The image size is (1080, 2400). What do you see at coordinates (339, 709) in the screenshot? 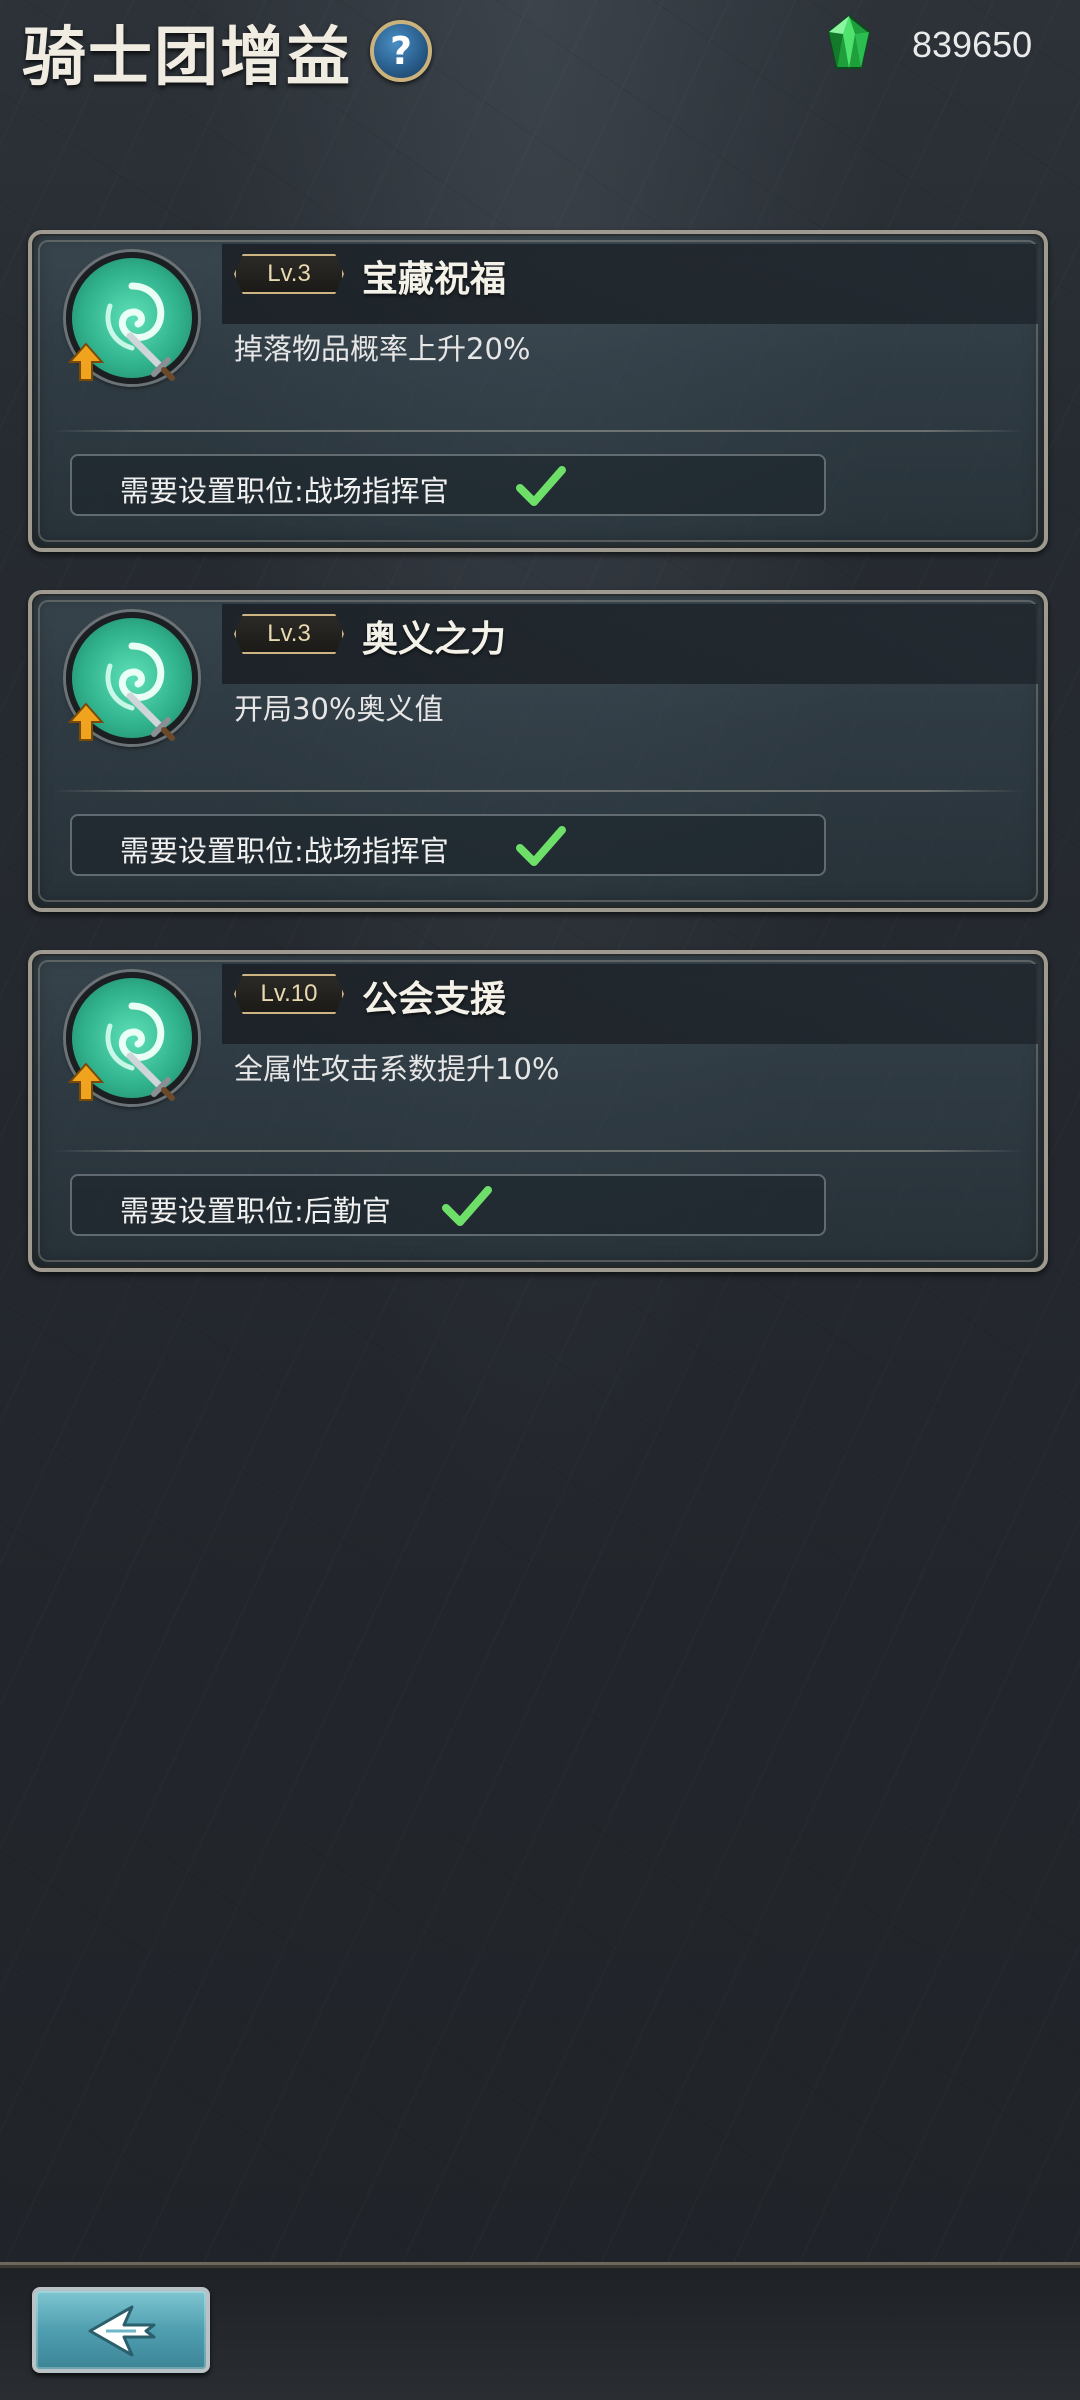
I see `buff-description: 开局30%奥义值` at bounding box center [339, 709].